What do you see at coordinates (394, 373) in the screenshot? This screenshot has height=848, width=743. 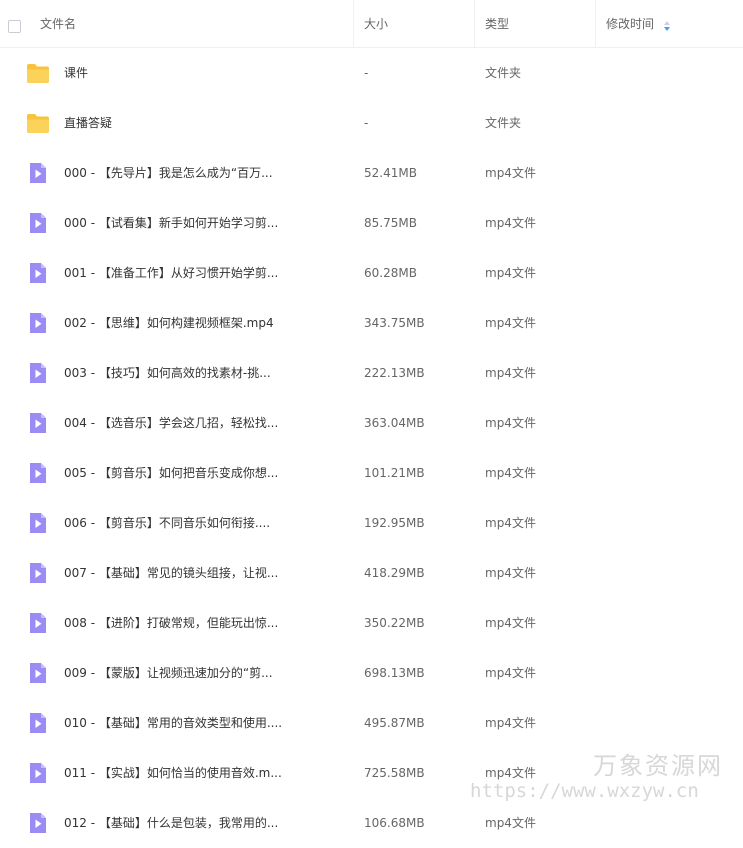 I see `file-size: 222.13MB` at bounding box center [394, 373].